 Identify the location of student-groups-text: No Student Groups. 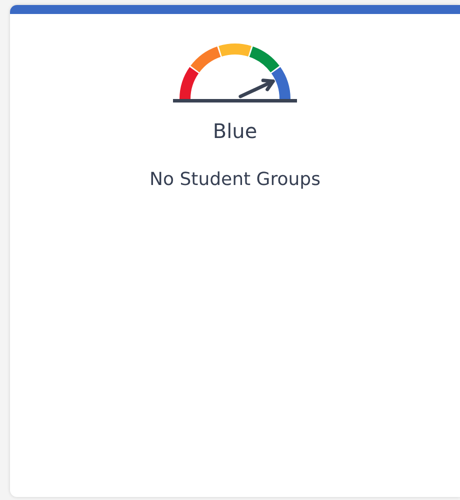
(235, 179).